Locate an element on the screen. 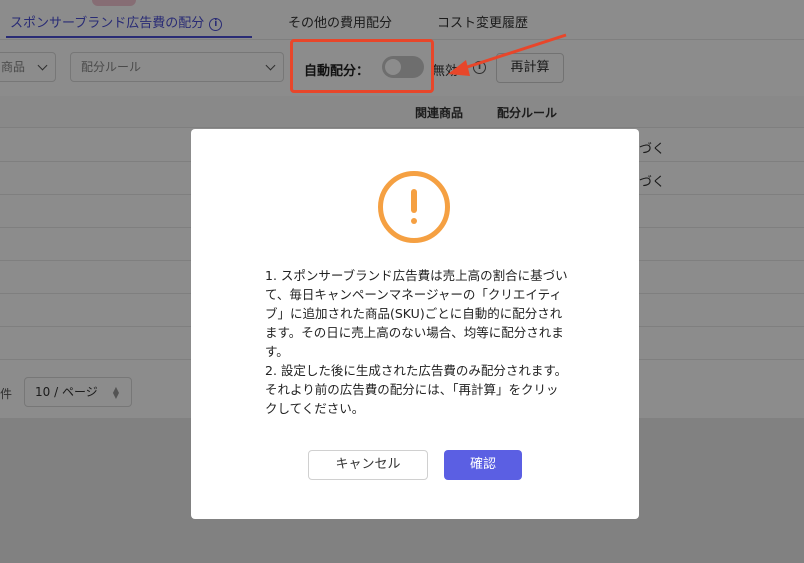 This screenshot has width=804, height=563. annotation-highlight-box is located at coordinates (362, 66).